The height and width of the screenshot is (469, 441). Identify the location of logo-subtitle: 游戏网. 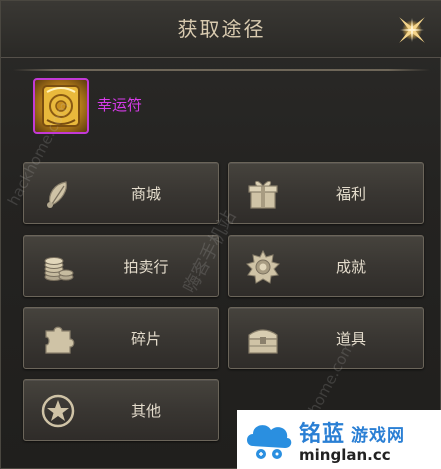
(378, 436).